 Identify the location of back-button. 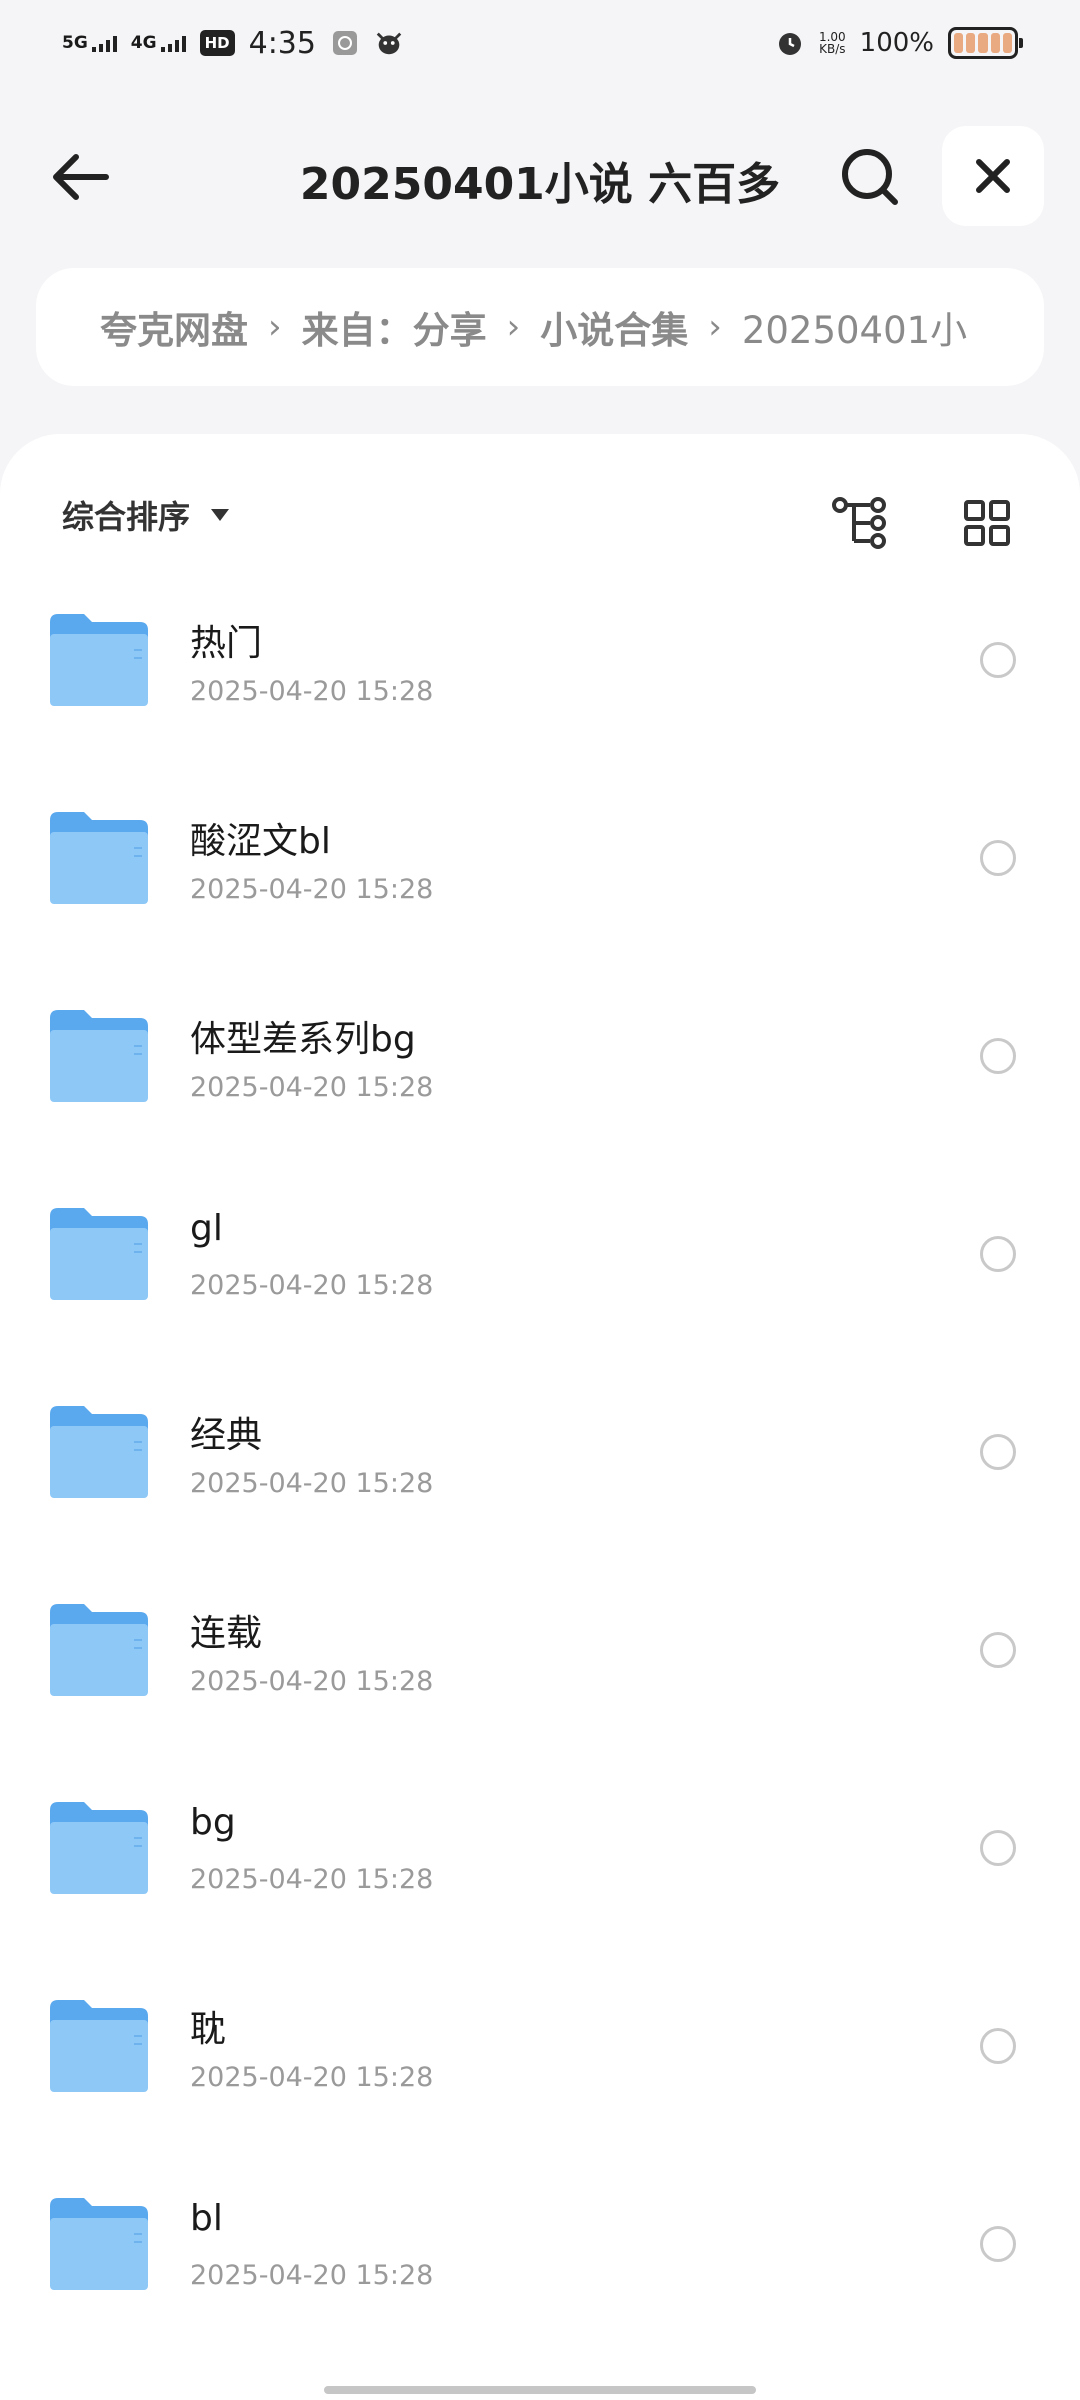
(80, 177).